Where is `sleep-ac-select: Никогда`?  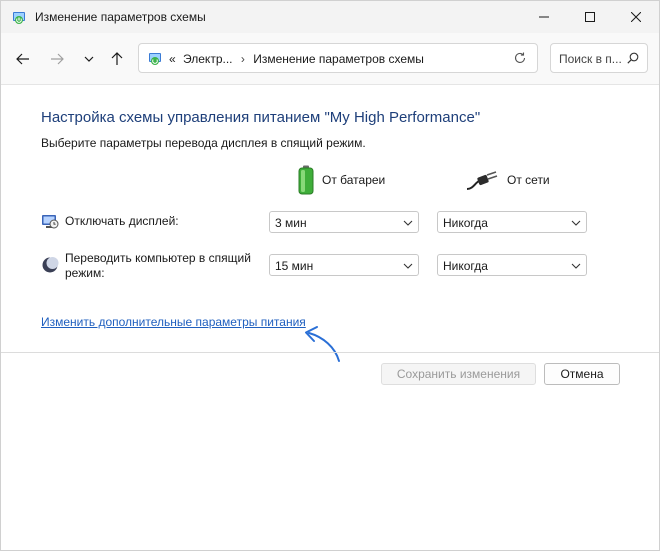 sleep-ac-select: Никогда is located at coordinates (512, 265).